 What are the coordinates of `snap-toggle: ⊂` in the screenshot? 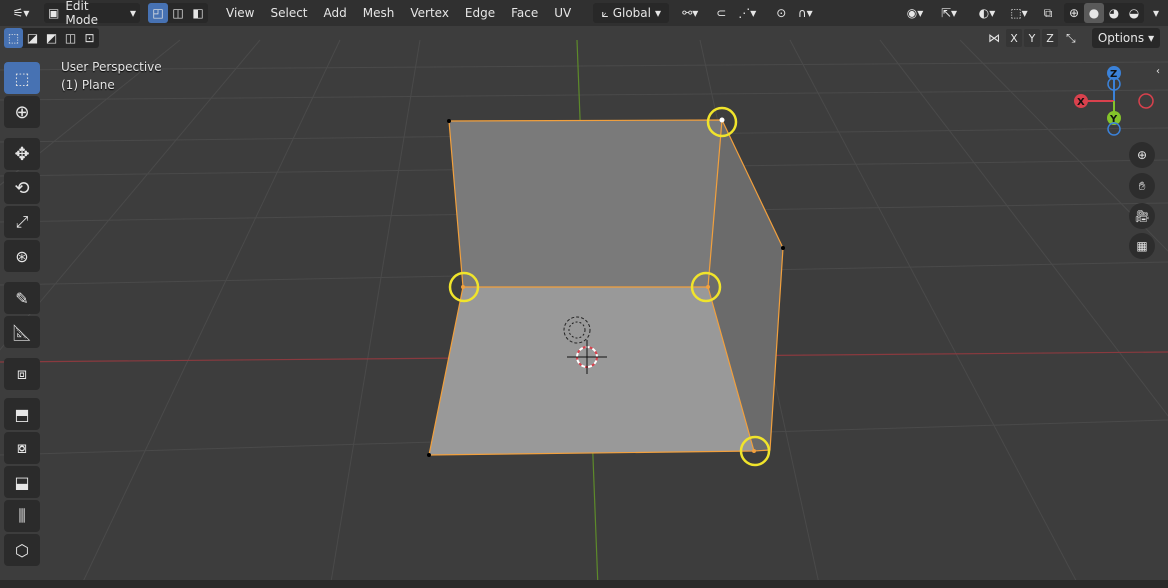 It's located at (721, 13).